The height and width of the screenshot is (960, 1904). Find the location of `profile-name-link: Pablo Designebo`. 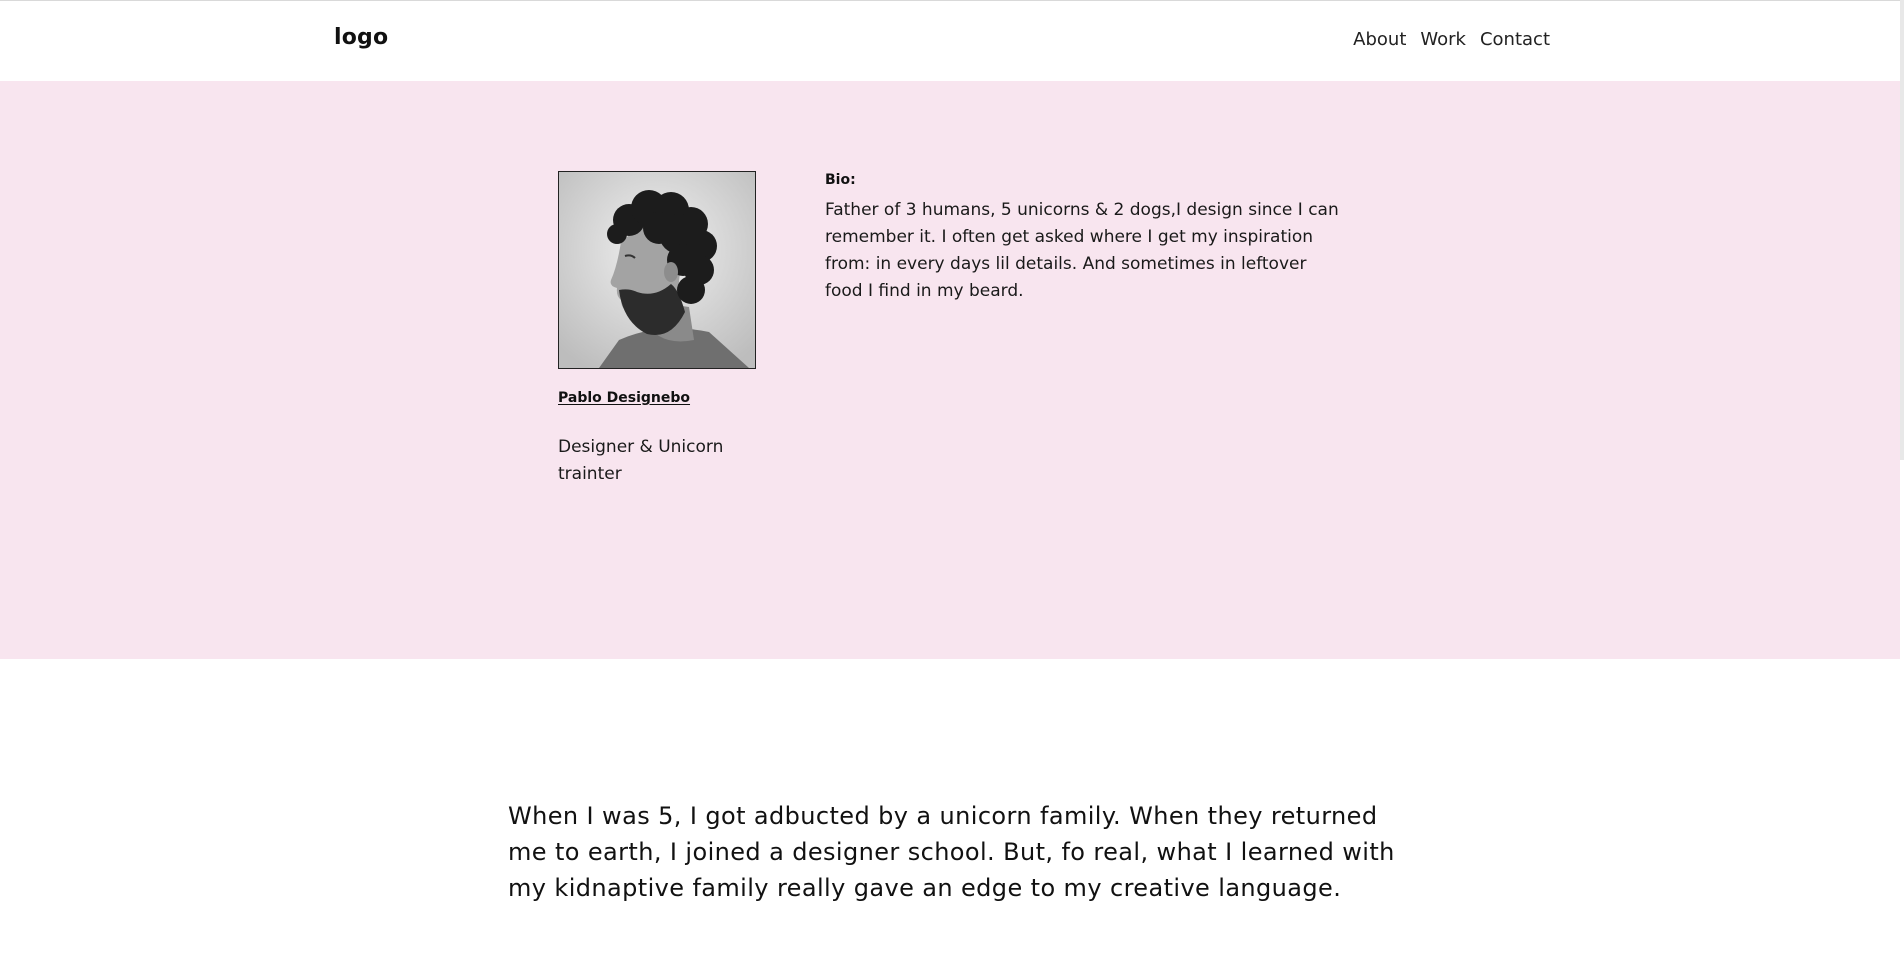

profile-name-link: Pablo Designebo is located at coordinates (624, 398).